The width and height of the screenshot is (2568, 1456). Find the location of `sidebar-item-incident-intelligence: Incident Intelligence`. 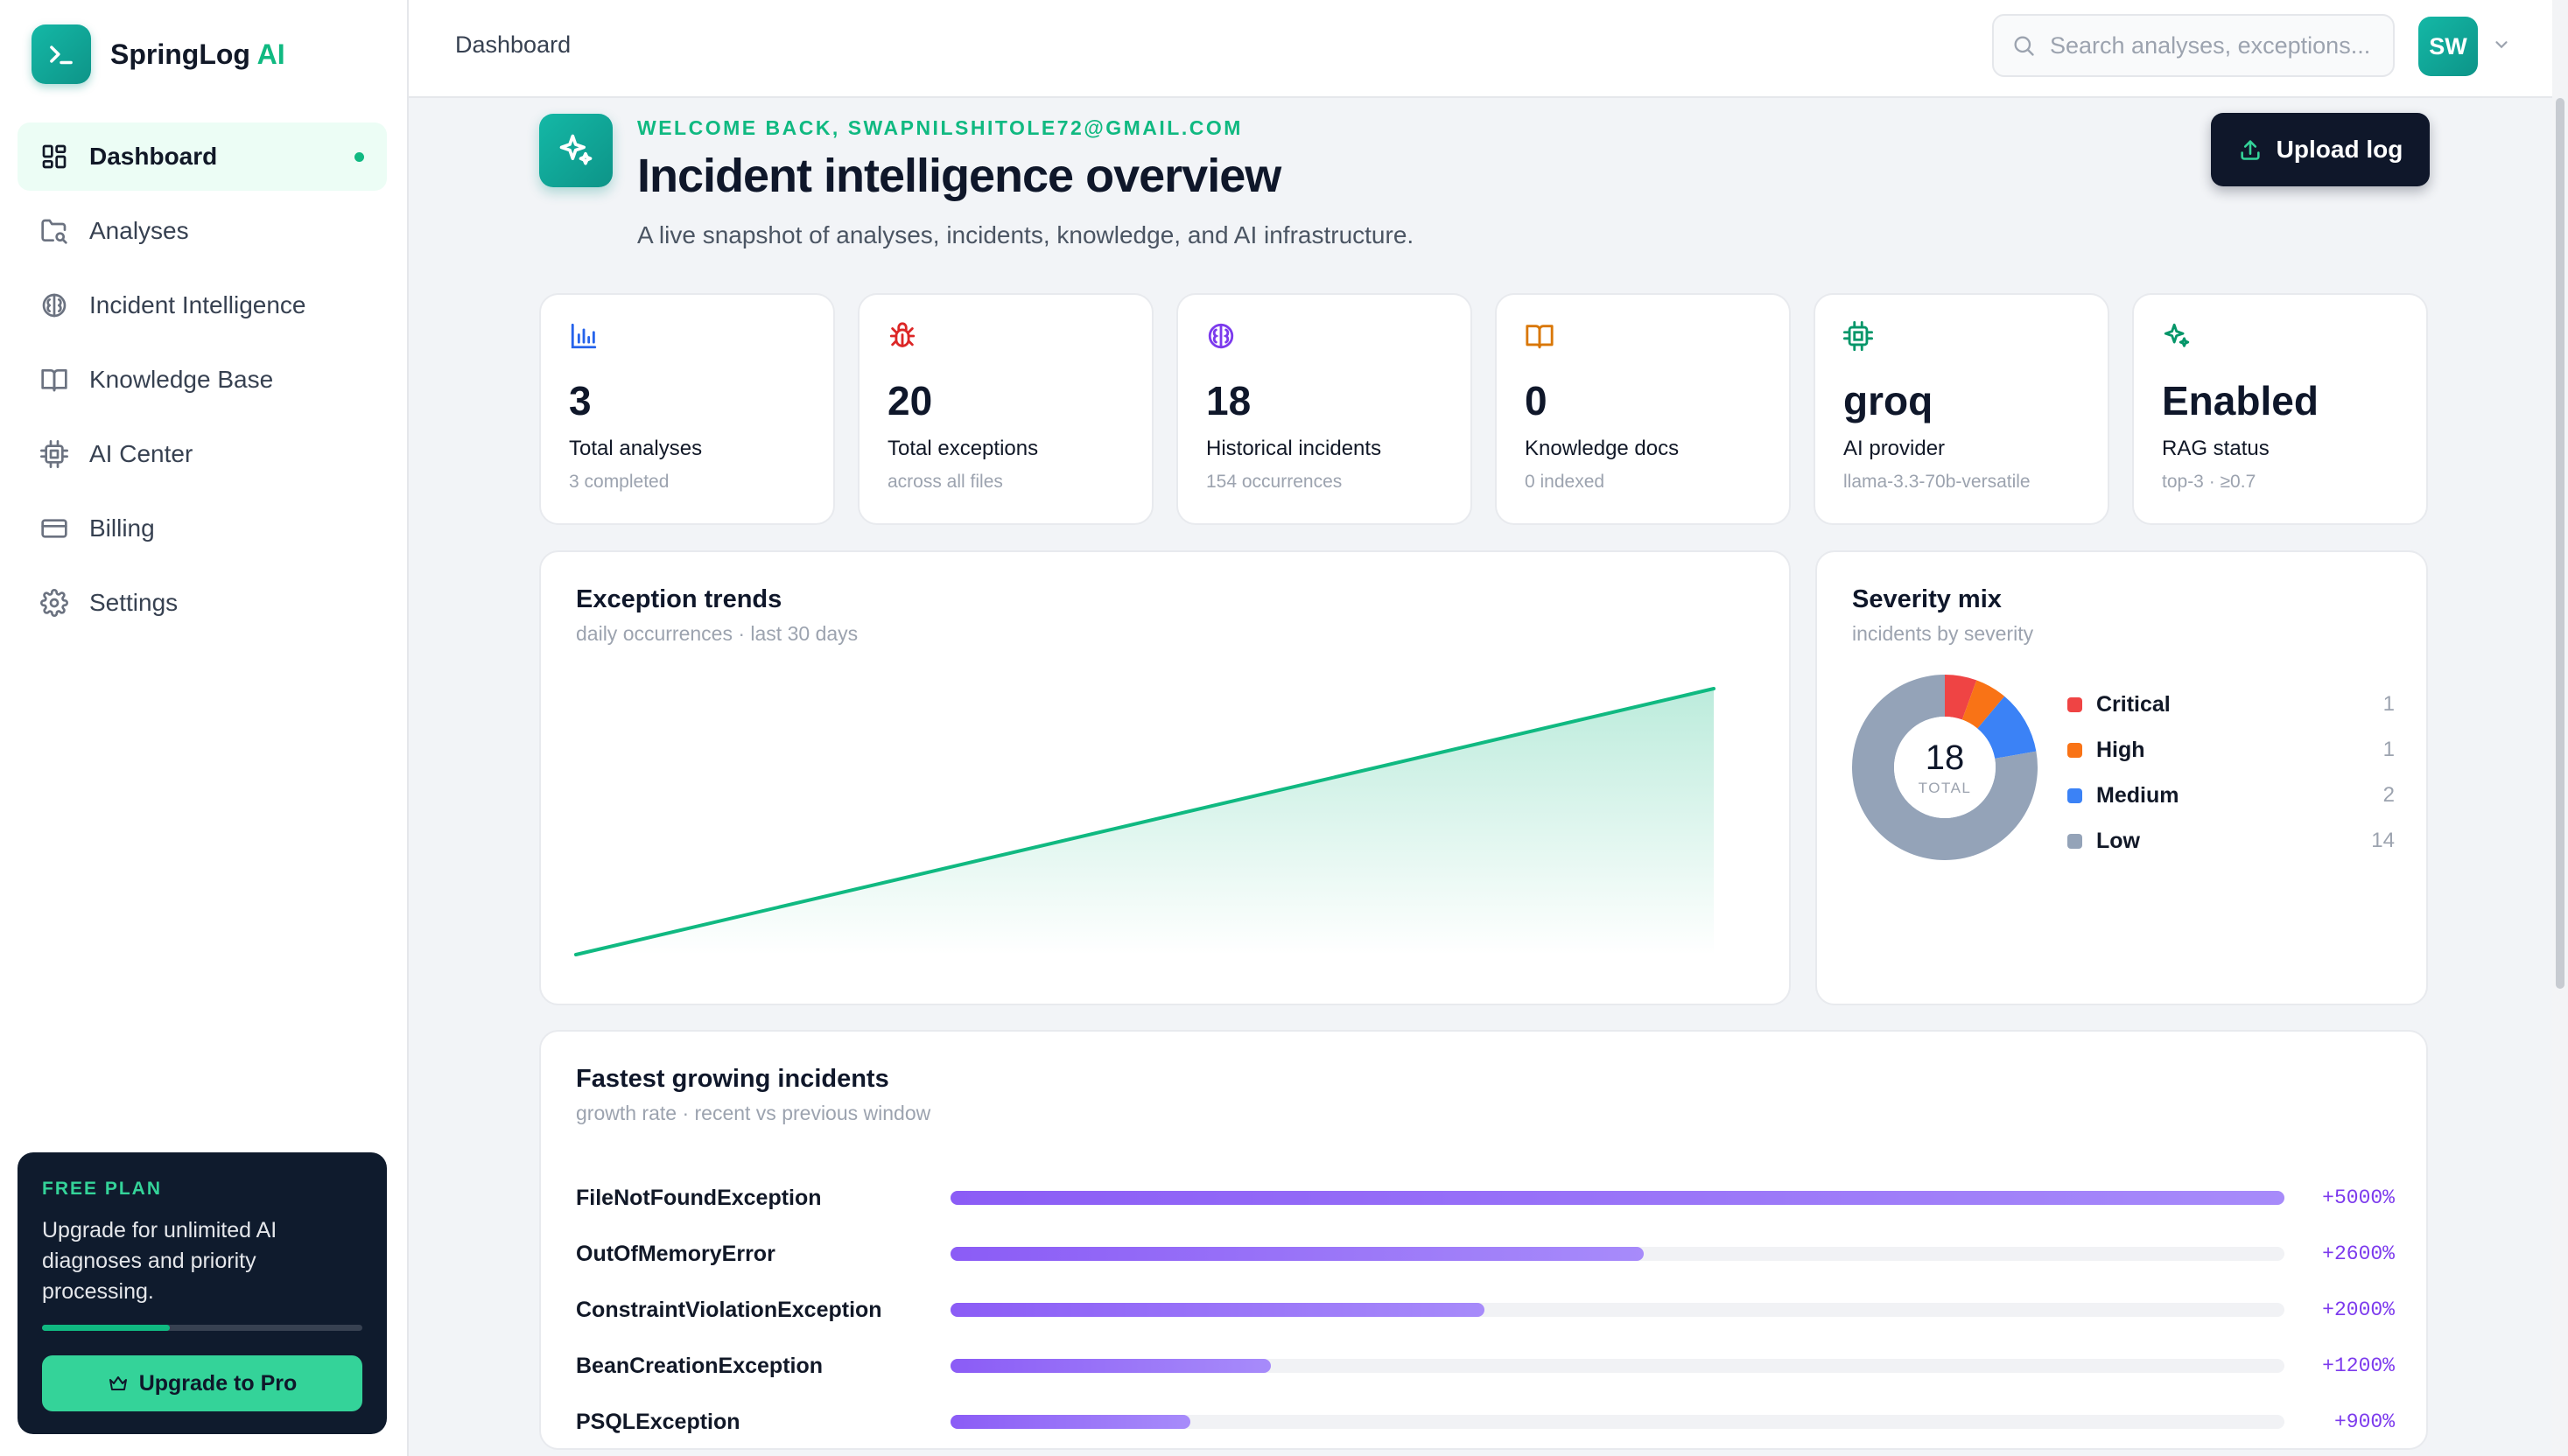

sidebar-item-incident-intelligence: Incident Intelligence is located at coordinates (202, 305).